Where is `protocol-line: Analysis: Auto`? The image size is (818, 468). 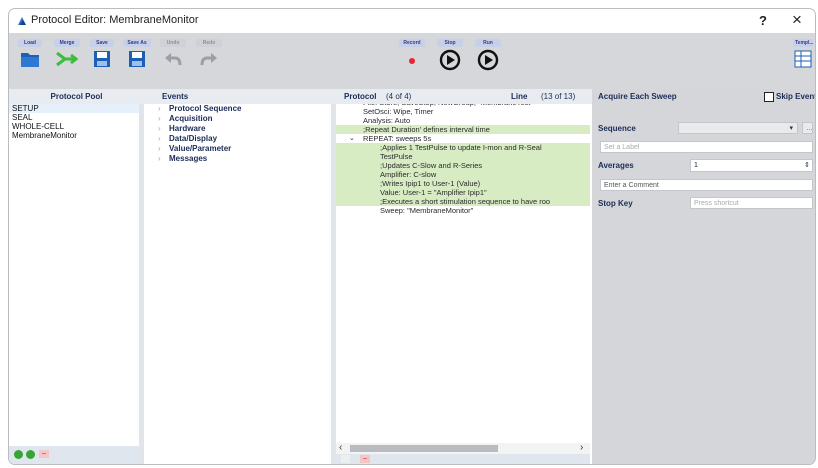
protocol-line: Analysis: Auto is located at coordinates (463, 120).